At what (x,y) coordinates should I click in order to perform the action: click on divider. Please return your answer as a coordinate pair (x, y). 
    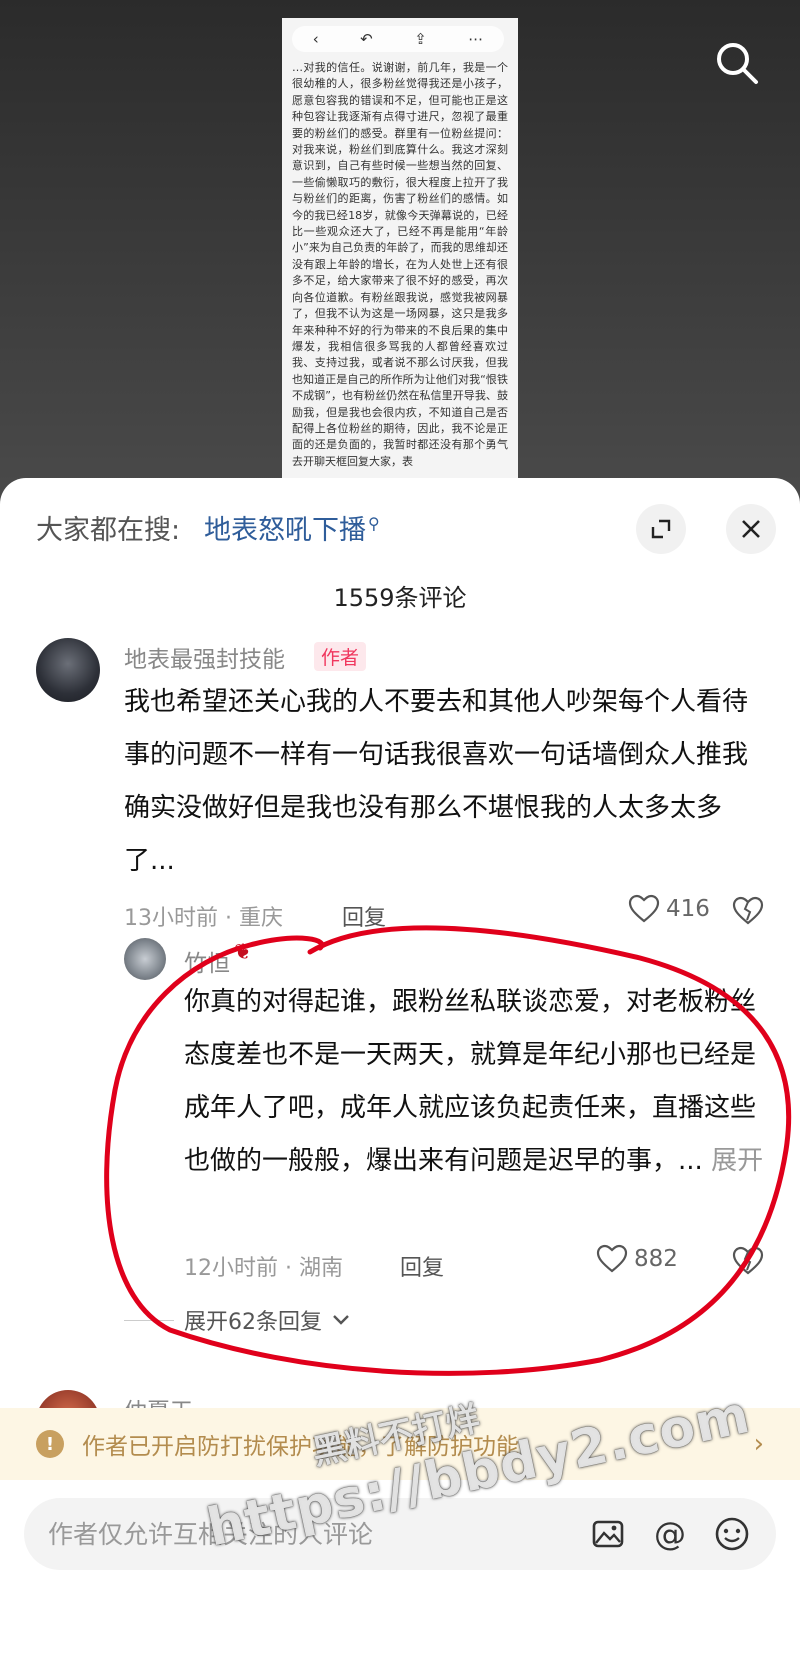
    Looking at the image, I should click on (149, 1320).